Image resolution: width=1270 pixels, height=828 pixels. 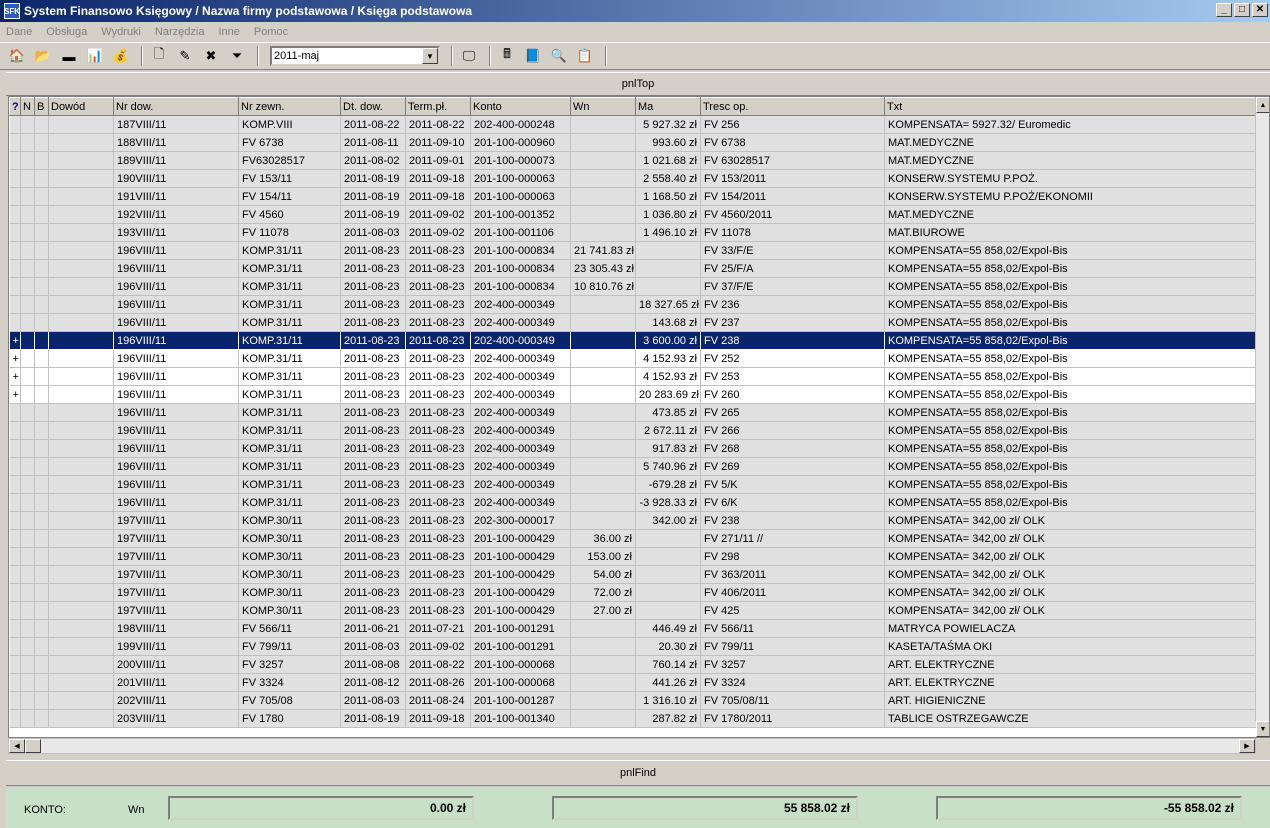 I want to click on minimize-button: _, so click(x=1224, y=10).